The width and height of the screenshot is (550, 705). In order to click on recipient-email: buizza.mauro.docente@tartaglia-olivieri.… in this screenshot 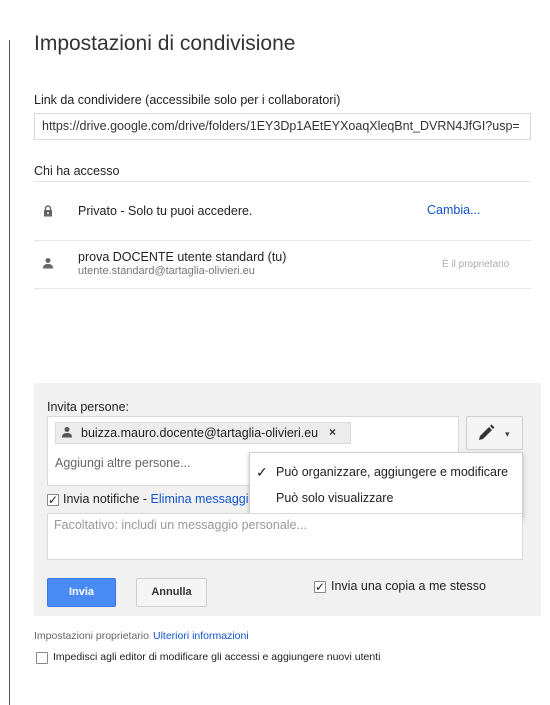, I will do `click(200, 433)`.